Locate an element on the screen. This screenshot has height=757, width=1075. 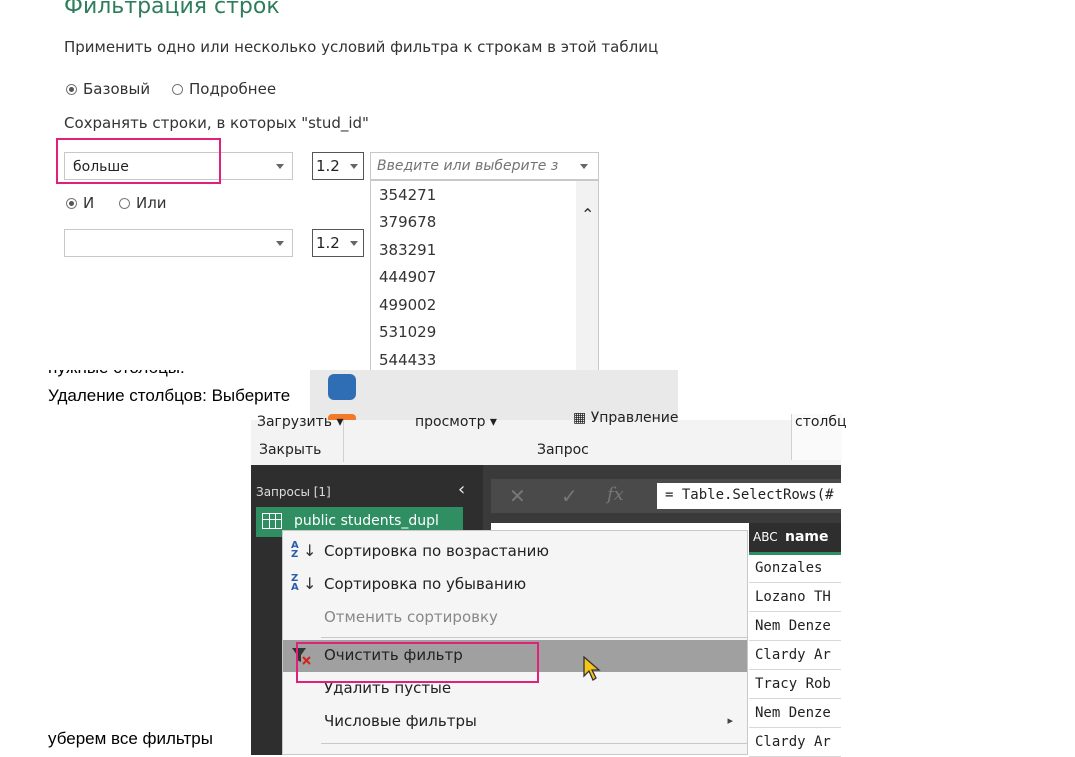
condition1-value-input is located at coordinates (474, 166).